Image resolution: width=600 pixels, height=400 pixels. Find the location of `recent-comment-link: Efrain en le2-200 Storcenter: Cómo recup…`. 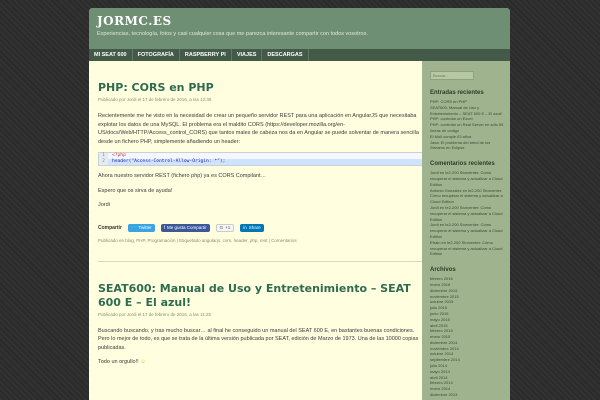

recent-comment-link: Efrain en le2-200 Storcenter: Cómo recup… is located at coordinates (467, 248).